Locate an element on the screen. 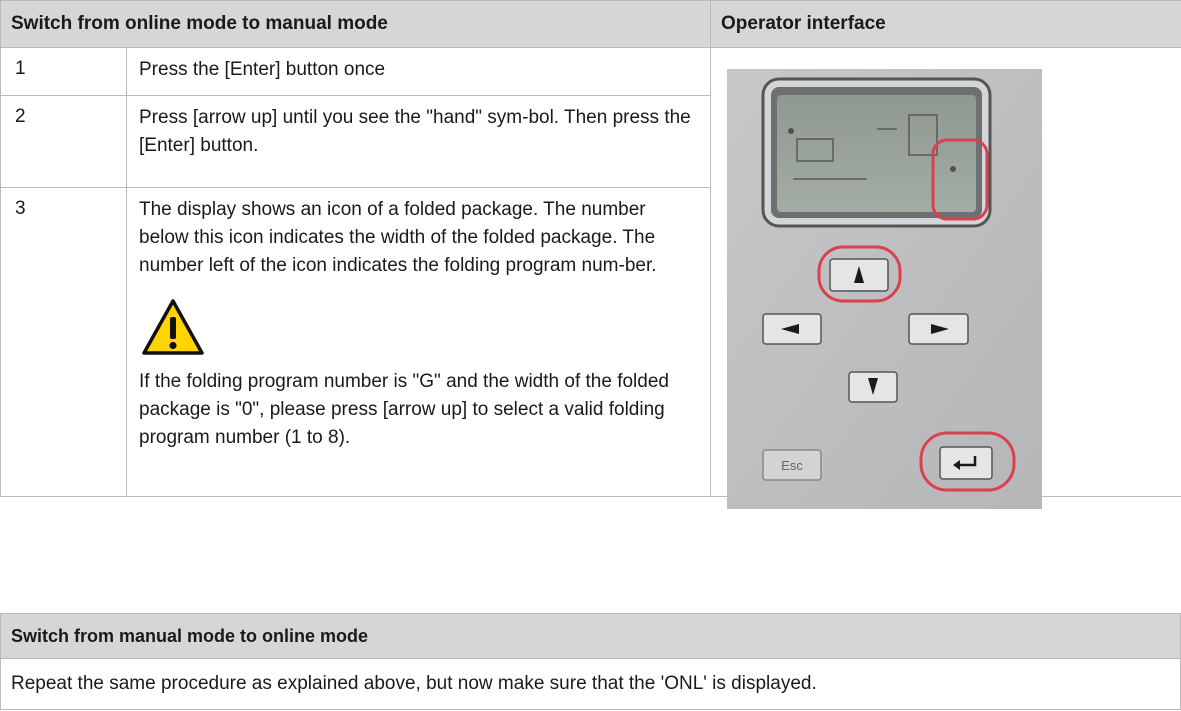 The height and width of the screenshot is (711, 1181). enter-button is located at coordinates (966, 463).